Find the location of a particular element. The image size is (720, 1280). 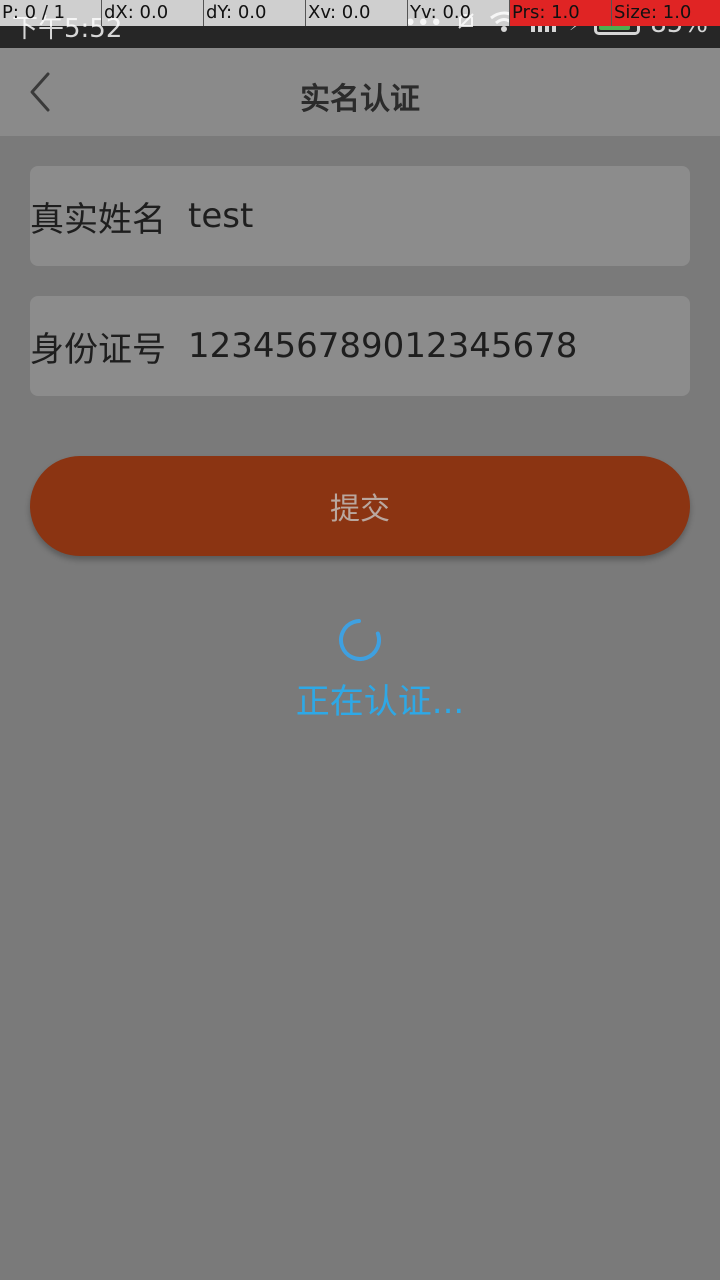

debug-xv: Xv: 0.0 is located at coordinates (357, 13).